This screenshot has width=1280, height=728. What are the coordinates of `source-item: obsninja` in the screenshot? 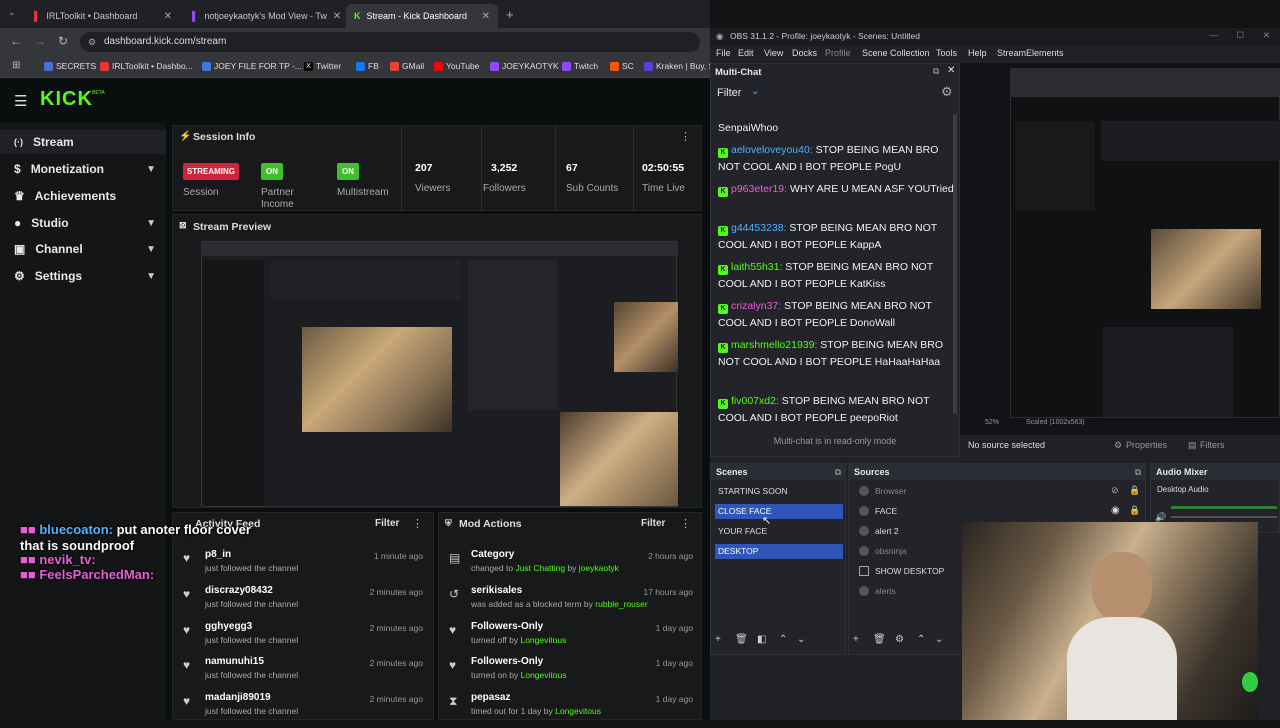 It's located at (883, 551).